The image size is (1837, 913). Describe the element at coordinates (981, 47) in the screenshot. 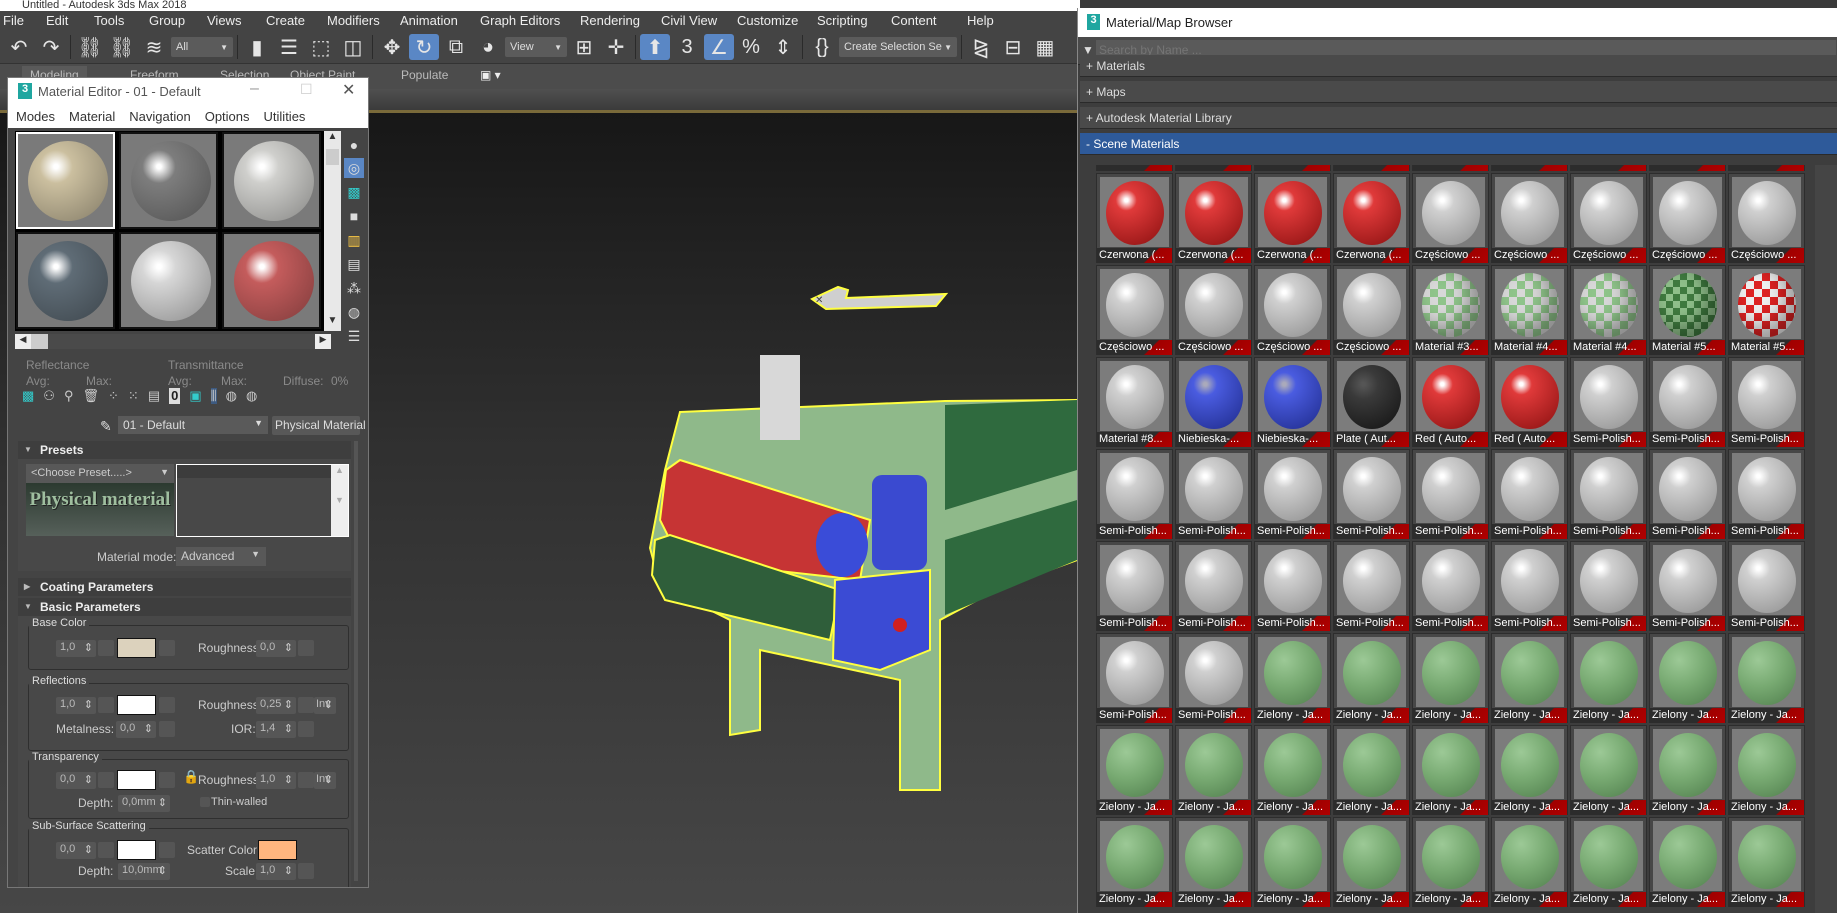

I see `mirror-icon: ⧎` at that location.